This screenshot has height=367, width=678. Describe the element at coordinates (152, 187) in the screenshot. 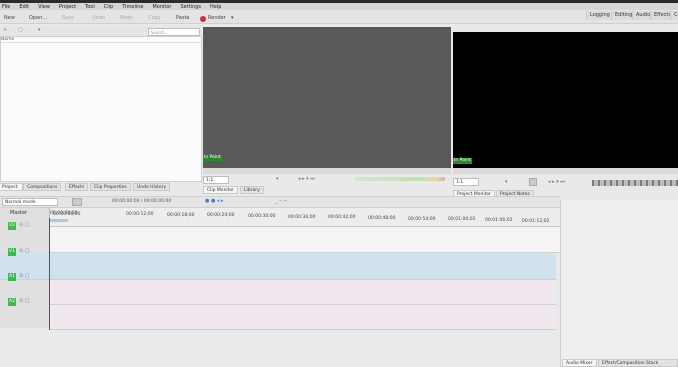

I see `tab-undo-history: Undo History` at that location.